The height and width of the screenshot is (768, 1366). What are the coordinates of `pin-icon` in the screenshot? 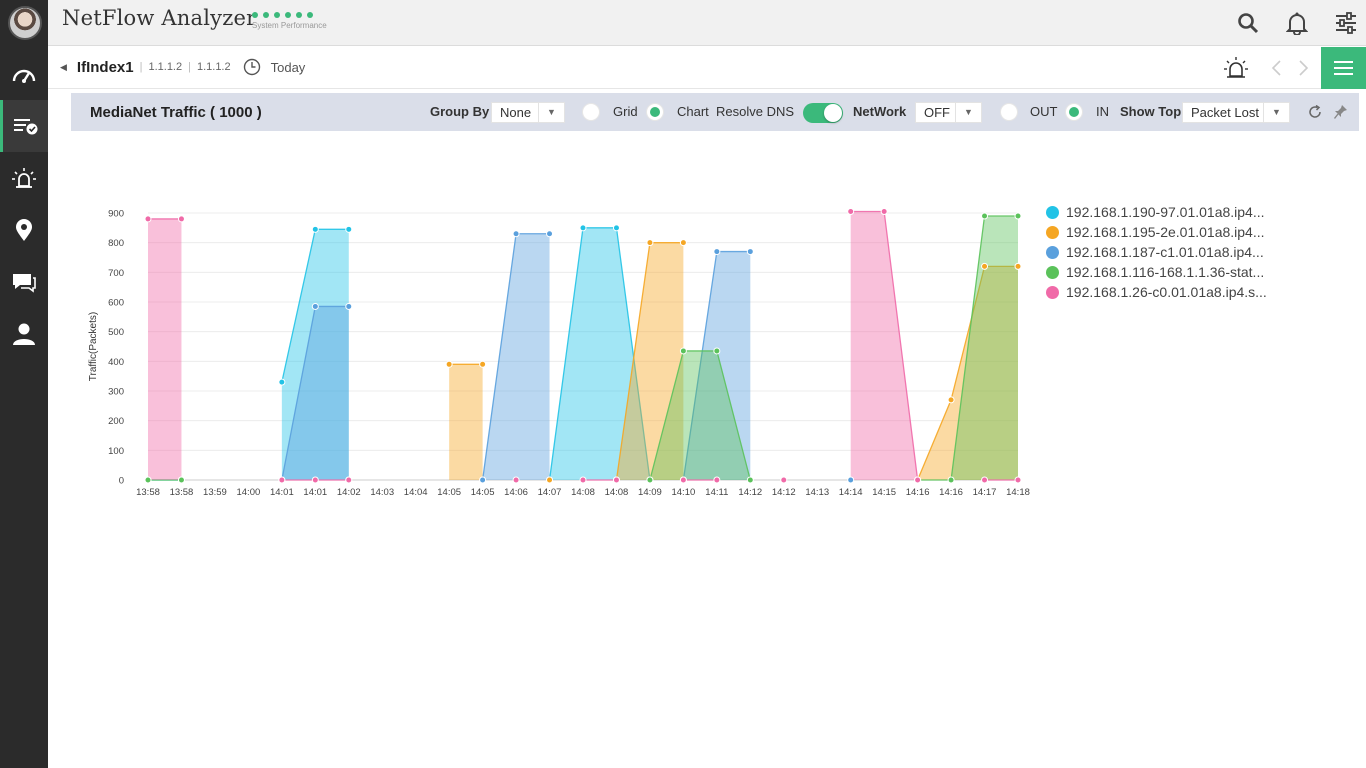 It's located at (1340, 113).